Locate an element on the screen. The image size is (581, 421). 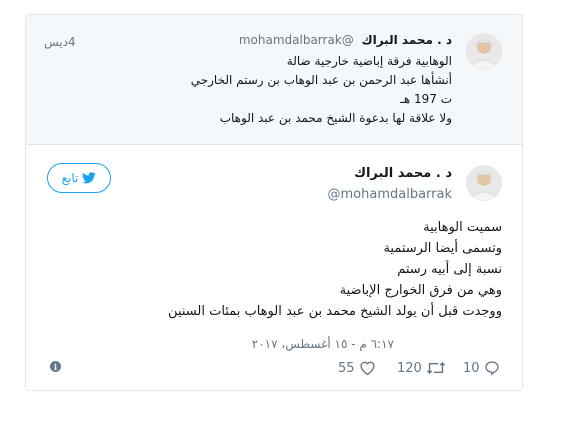
heart-icon is located at coordinates (367, 368).